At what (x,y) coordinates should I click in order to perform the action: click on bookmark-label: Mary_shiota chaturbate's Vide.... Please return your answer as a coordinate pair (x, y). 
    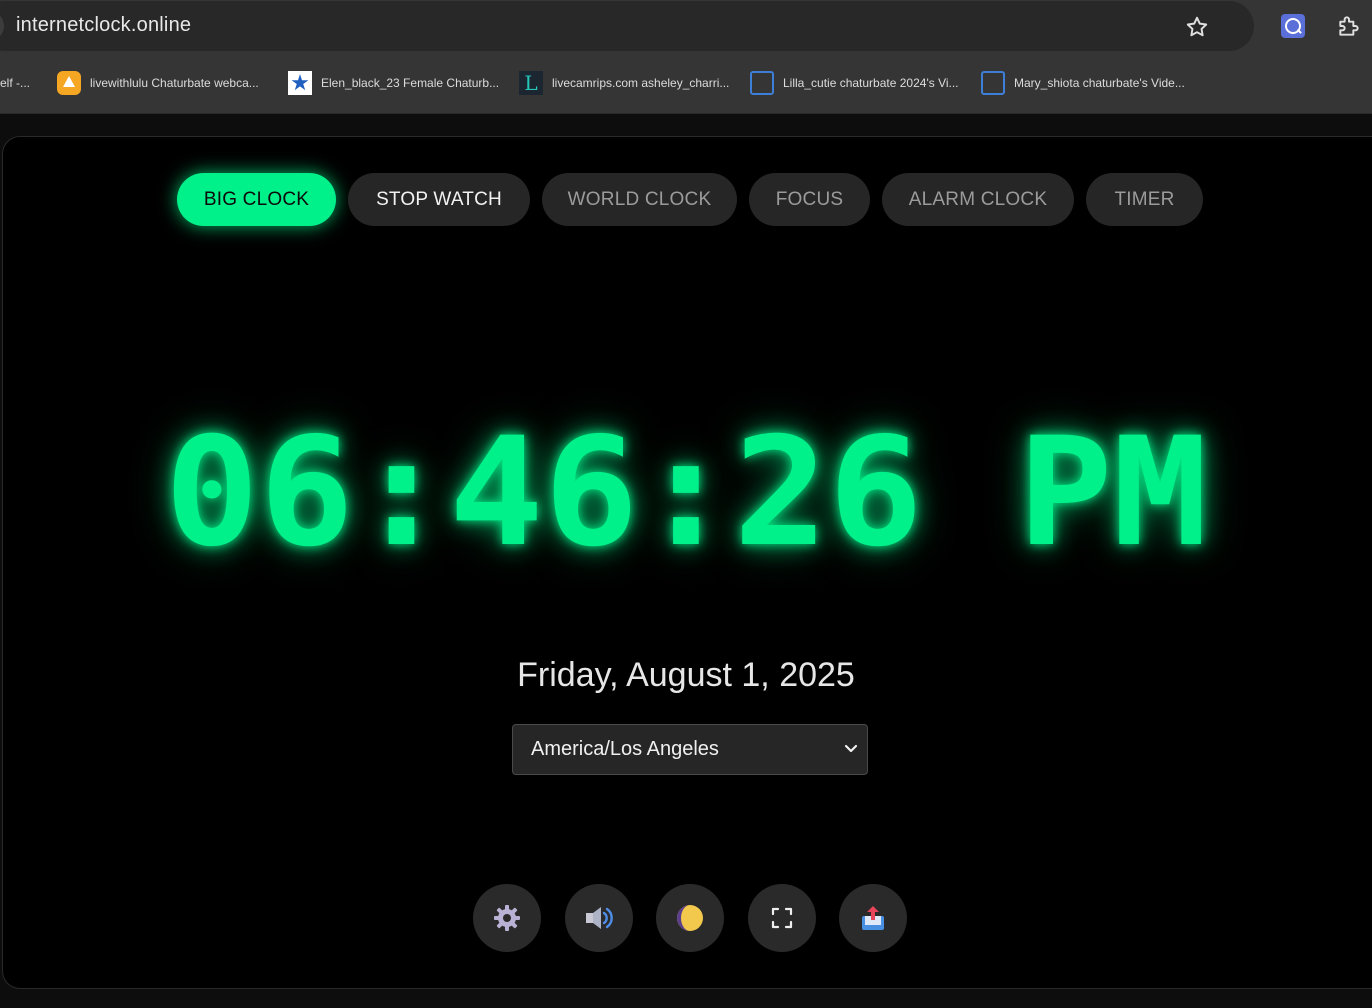
    Looking at the image, I should click on (1099, 83).